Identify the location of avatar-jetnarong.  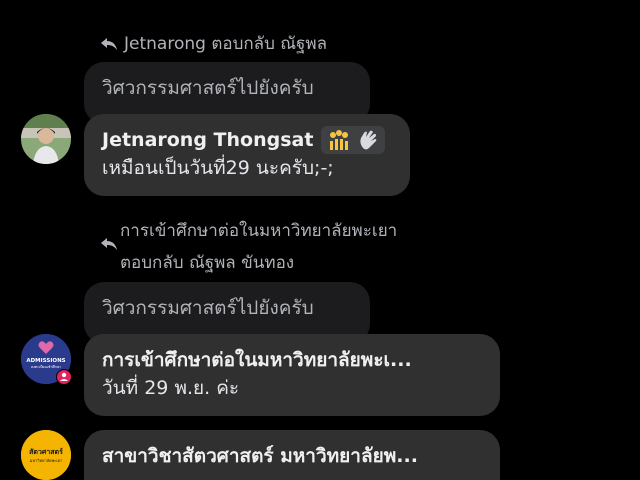
(46, 139).